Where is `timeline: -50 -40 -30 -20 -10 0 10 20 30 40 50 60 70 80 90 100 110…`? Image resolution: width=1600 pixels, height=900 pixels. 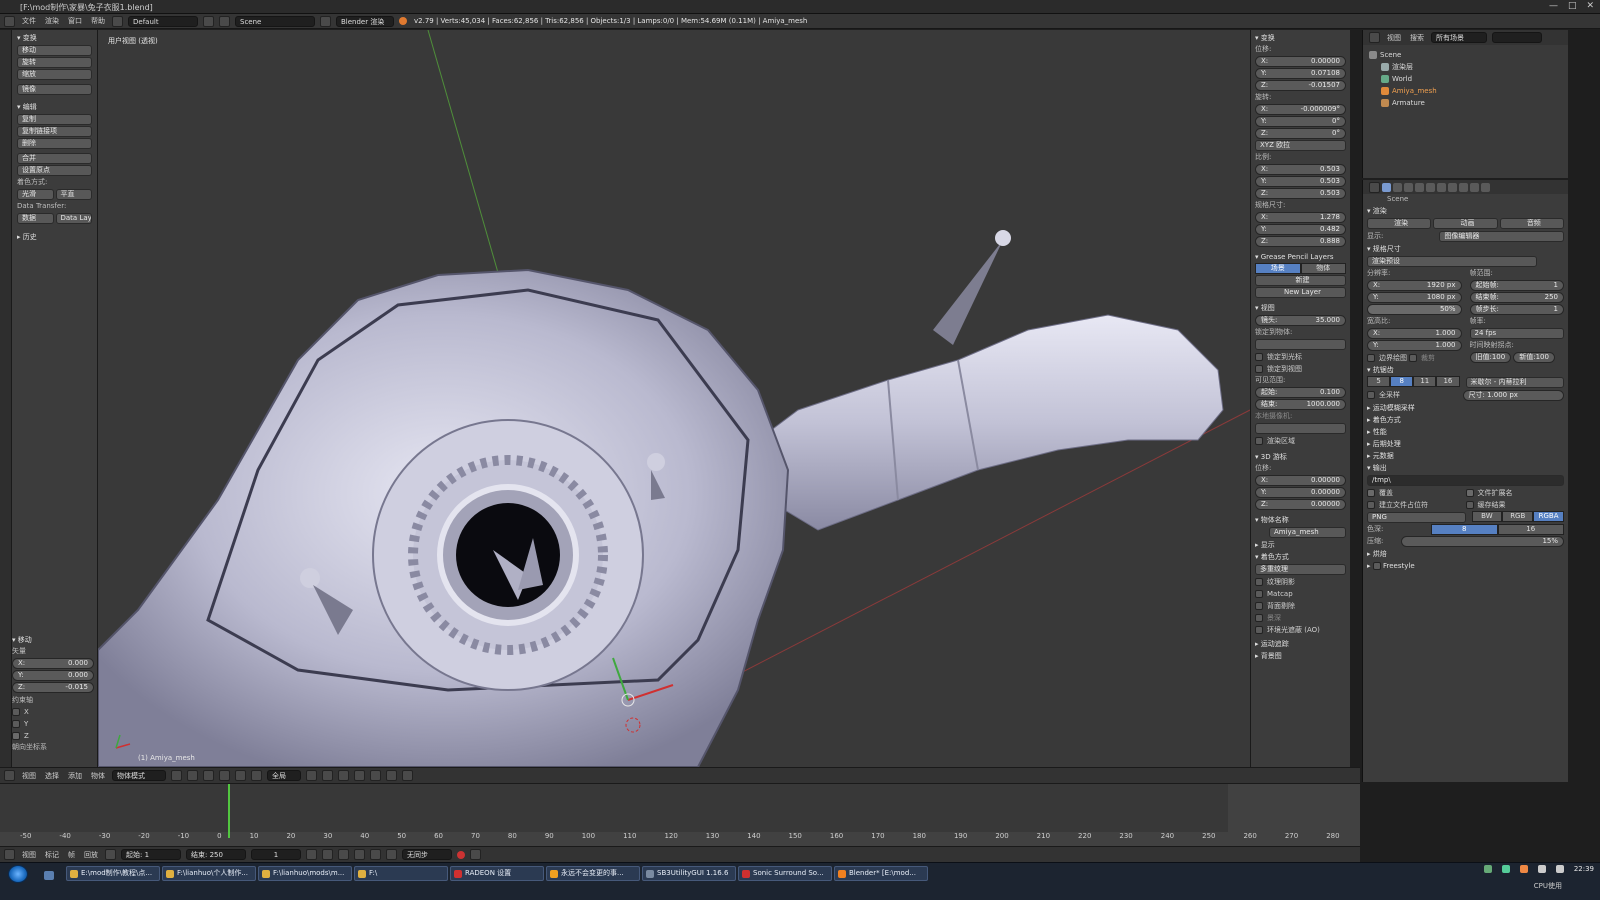
timeline: -50 -40 -30 -20 -10 0 10 20 30 40 50 60 70 80 90 100 110… is located at coordinates (680, 814).